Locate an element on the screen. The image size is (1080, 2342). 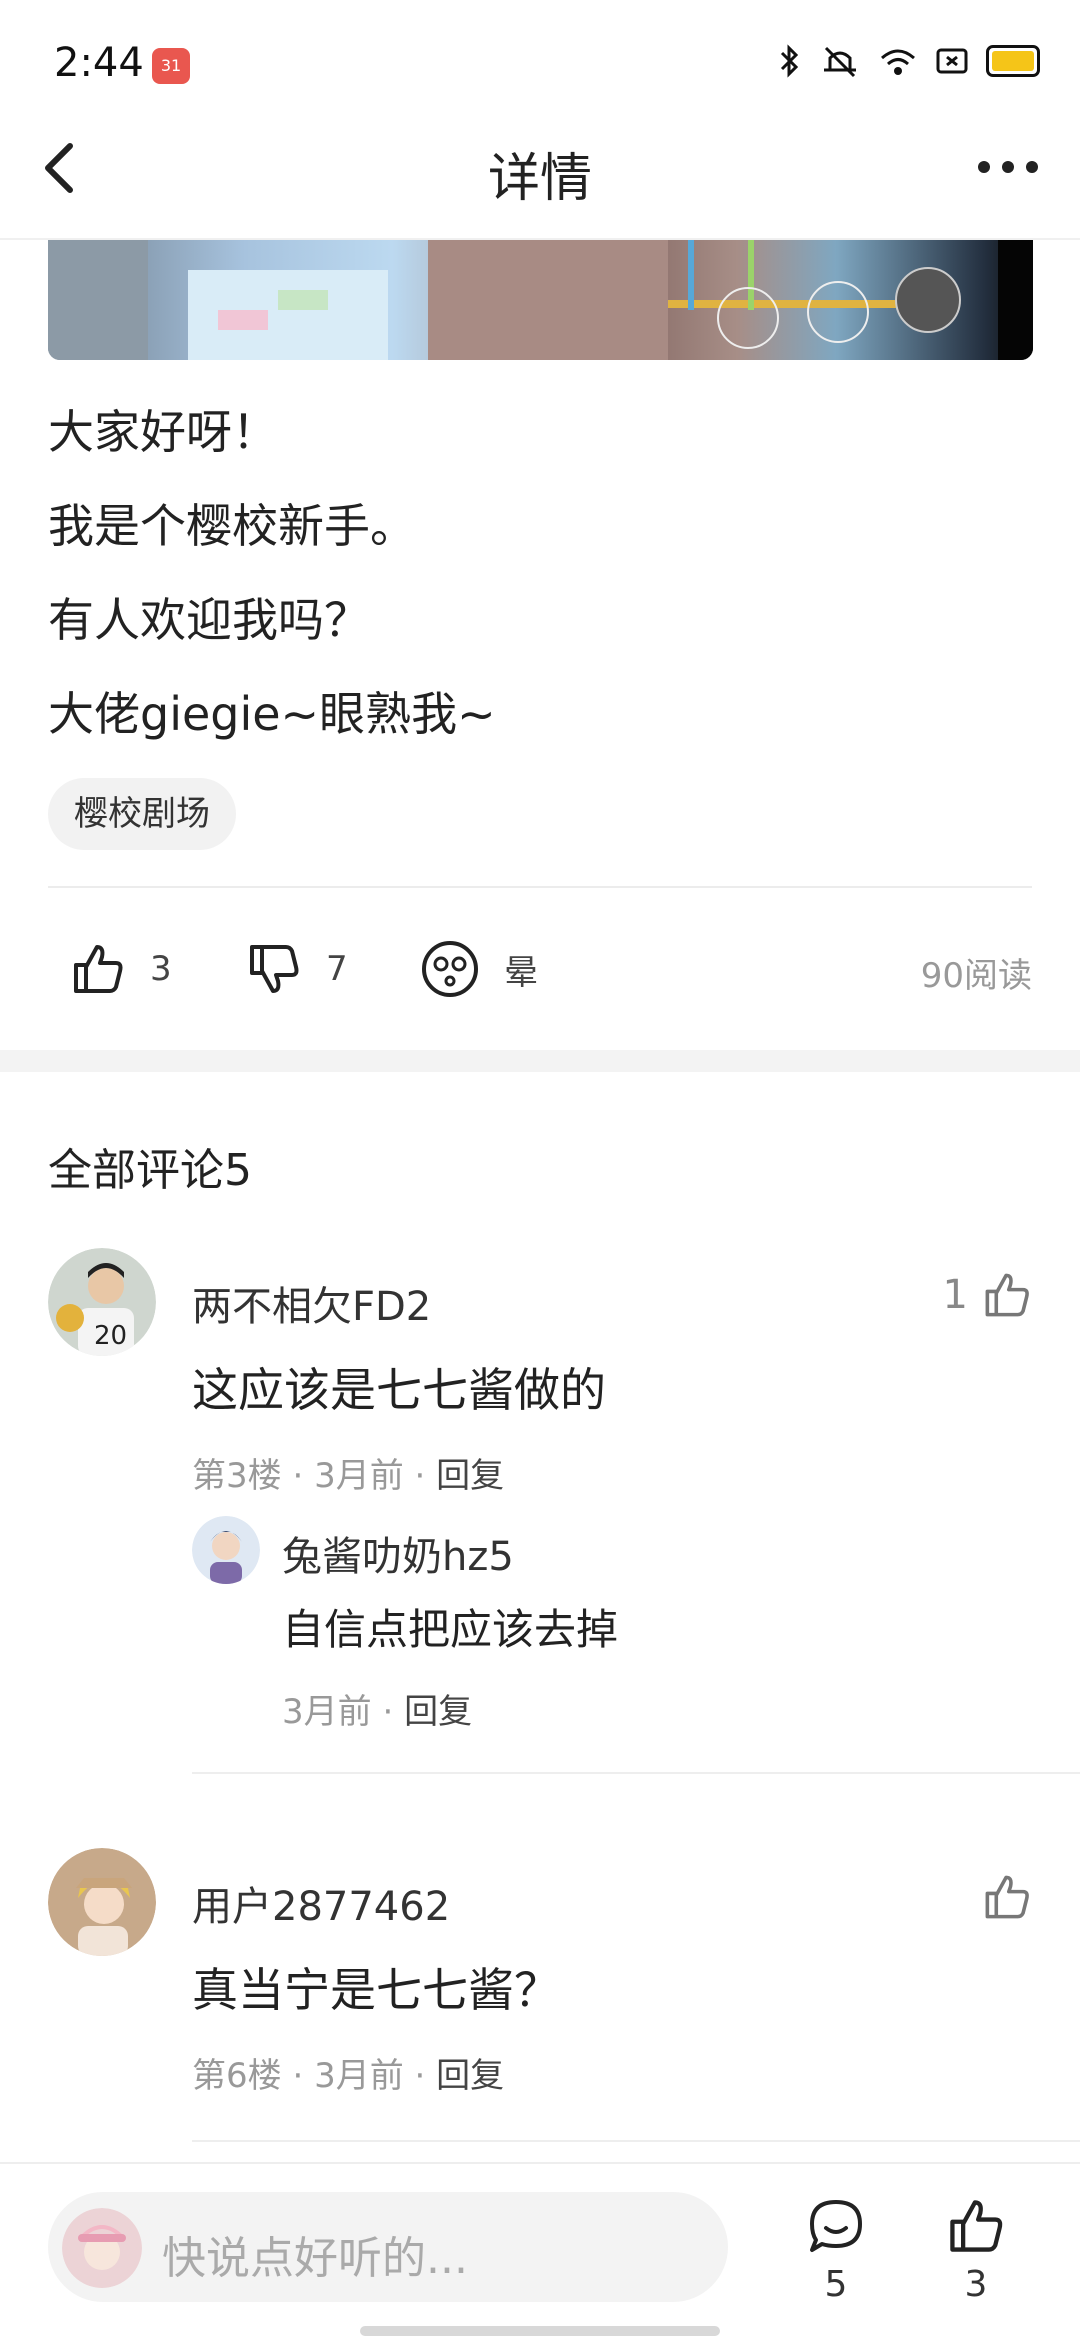
read-count: 90阅读 is located at coordinates (976, 976).